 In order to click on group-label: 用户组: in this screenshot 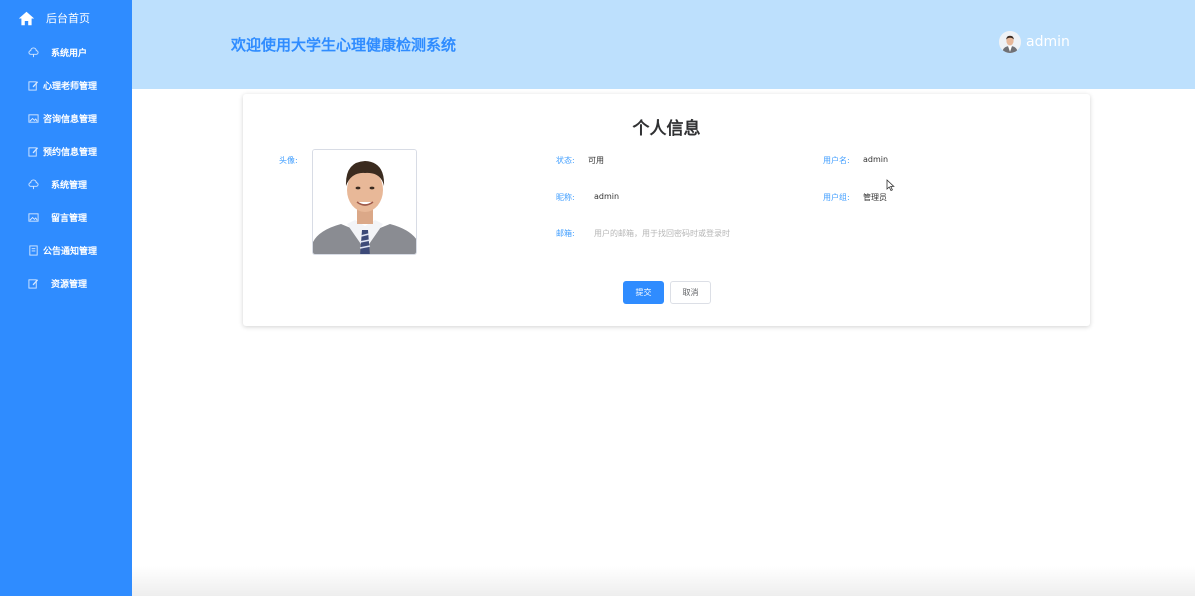, I will do `click(836, 197)`.